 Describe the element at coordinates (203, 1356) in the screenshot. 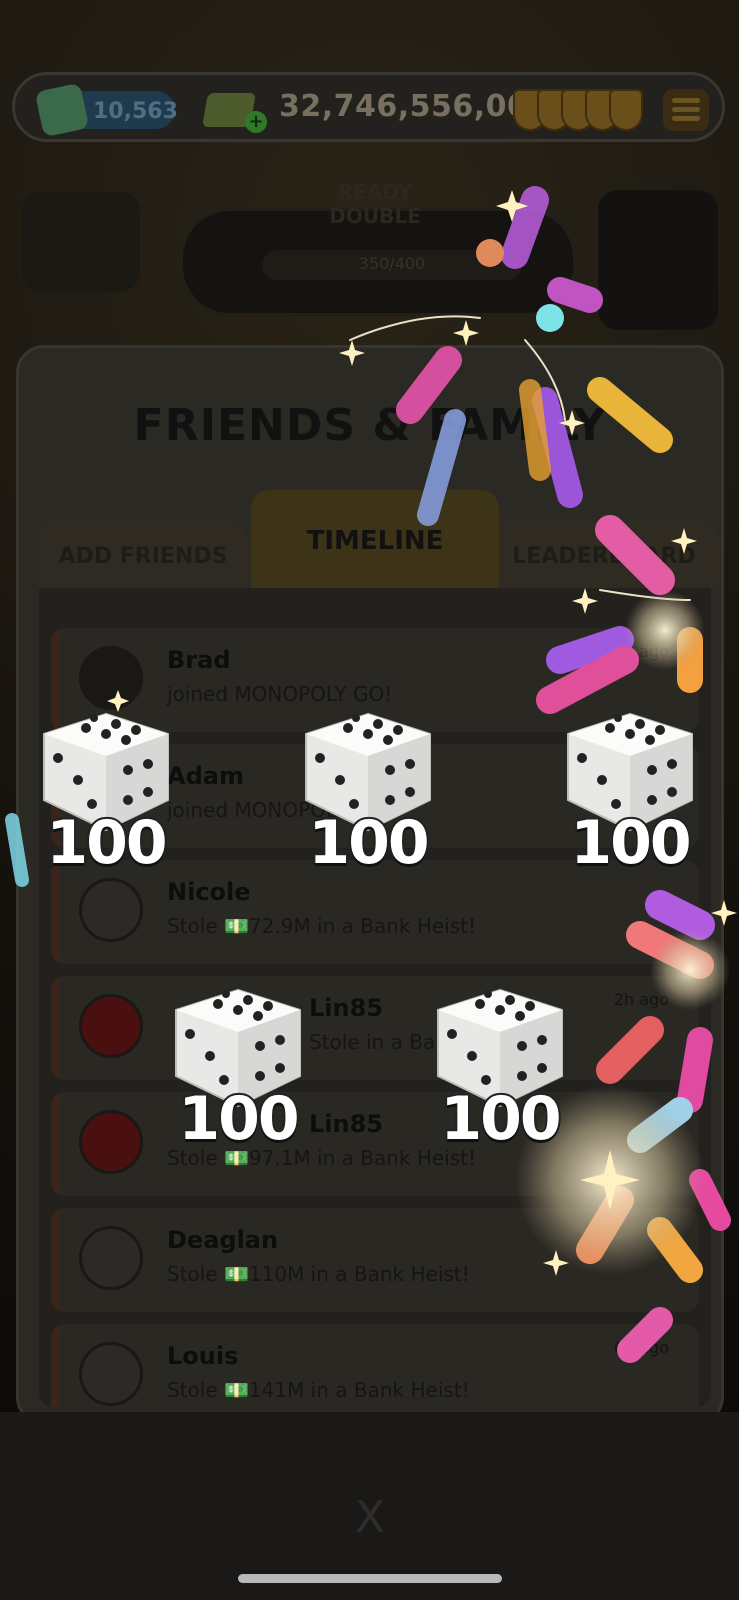

I see `friend-name: Louis` at that location.